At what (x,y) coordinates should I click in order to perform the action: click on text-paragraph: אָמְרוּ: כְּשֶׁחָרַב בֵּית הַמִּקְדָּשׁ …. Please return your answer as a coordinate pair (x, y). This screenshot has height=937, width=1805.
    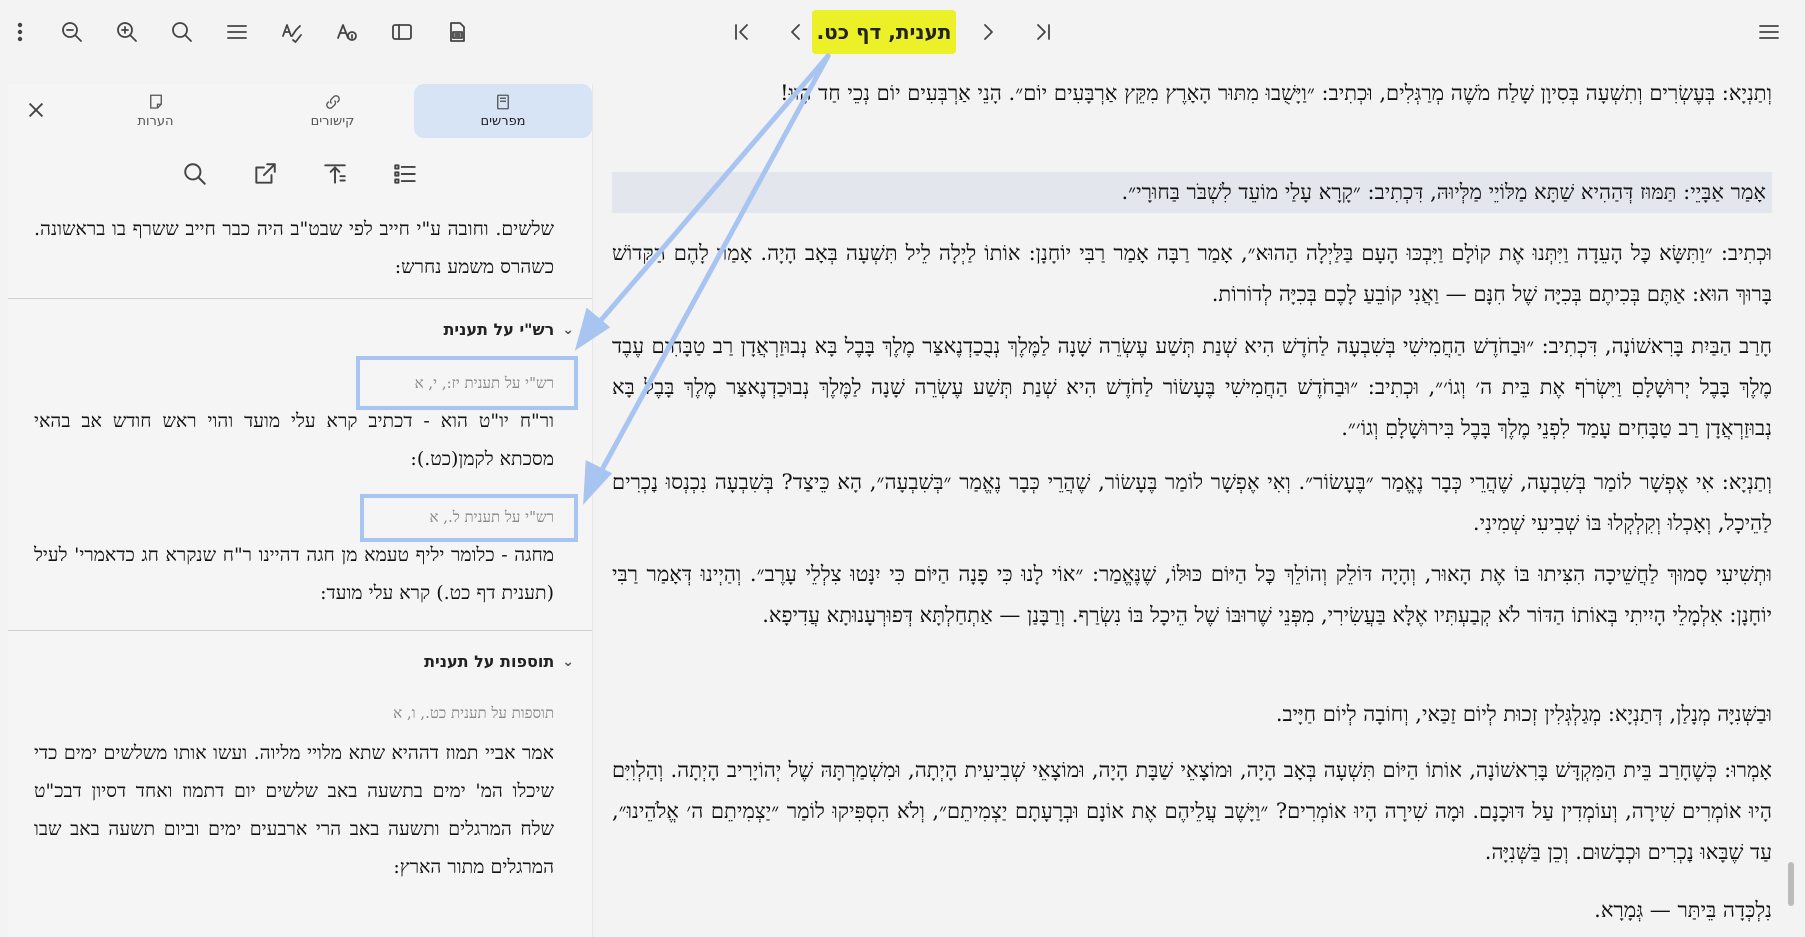
    Looking at the image, I should click on (1192, 811).